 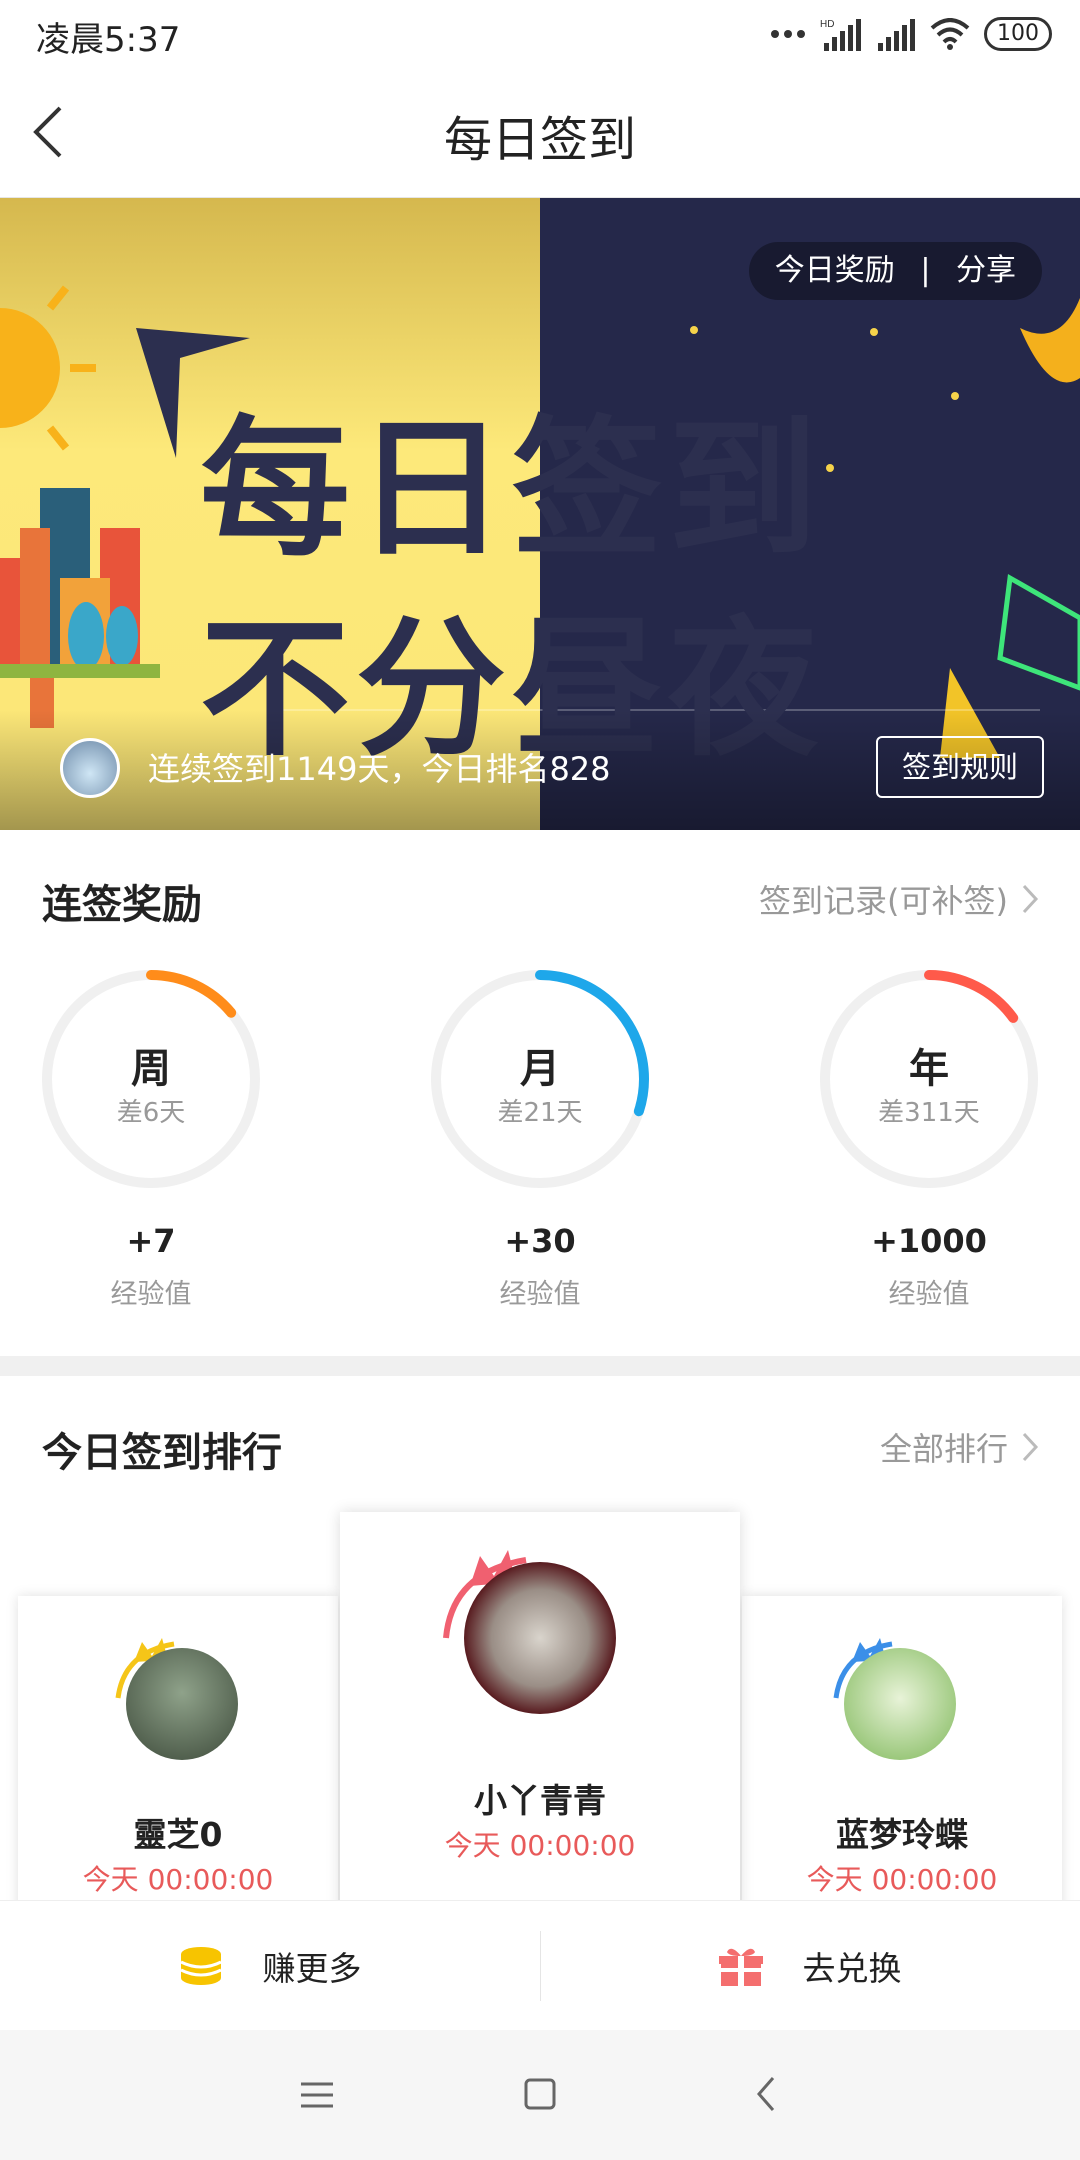 What do you see at coordinates (929, 1113) in the screenshot?
I see `year-remaining: 差311天` at bounding box center [929, 1113].